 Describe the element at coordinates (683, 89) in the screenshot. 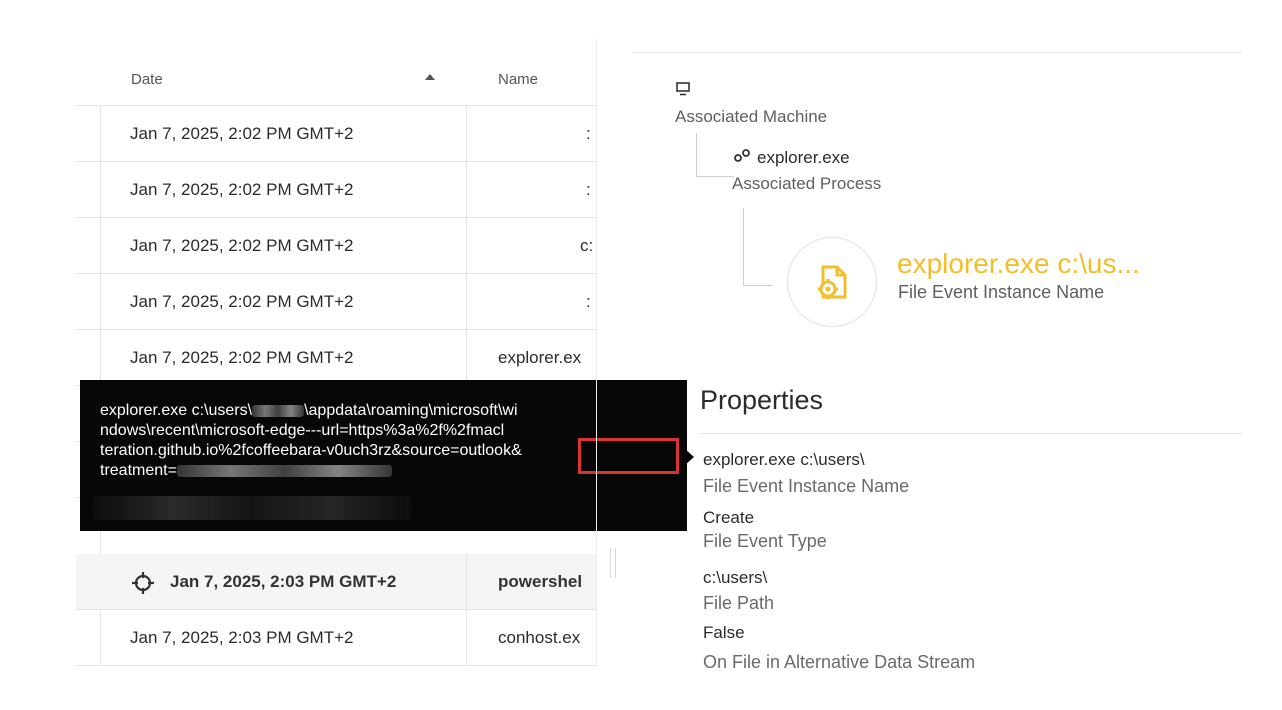

I see `monitor-icon` at that location.